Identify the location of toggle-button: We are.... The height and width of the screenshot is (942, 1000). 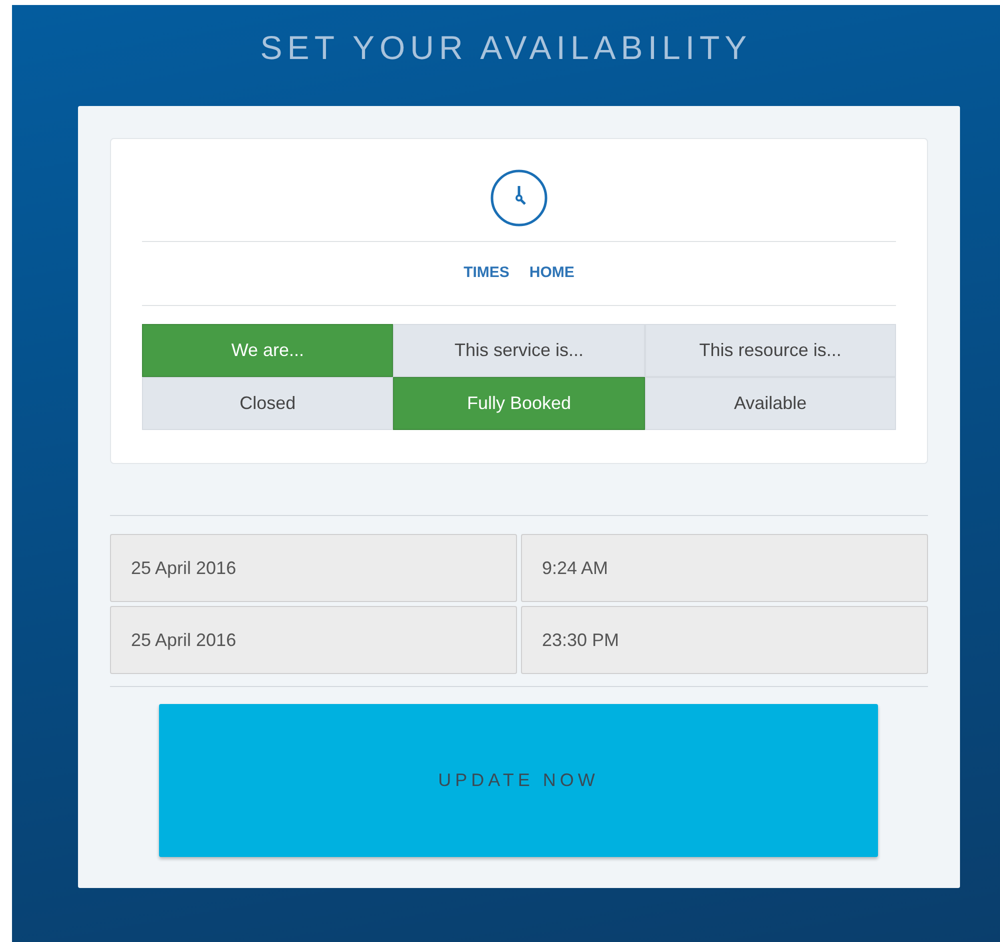
(268, 350).